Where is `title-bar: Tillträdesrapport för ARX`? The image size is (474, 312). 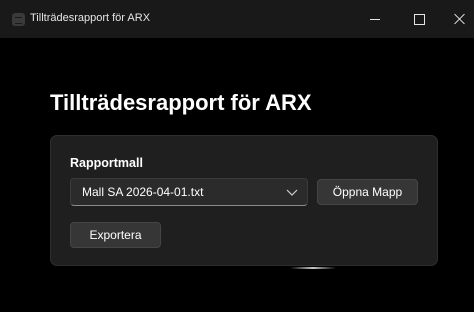 title-bar: Tillträdesrapport för ARX is located at coordinates (237, 19).